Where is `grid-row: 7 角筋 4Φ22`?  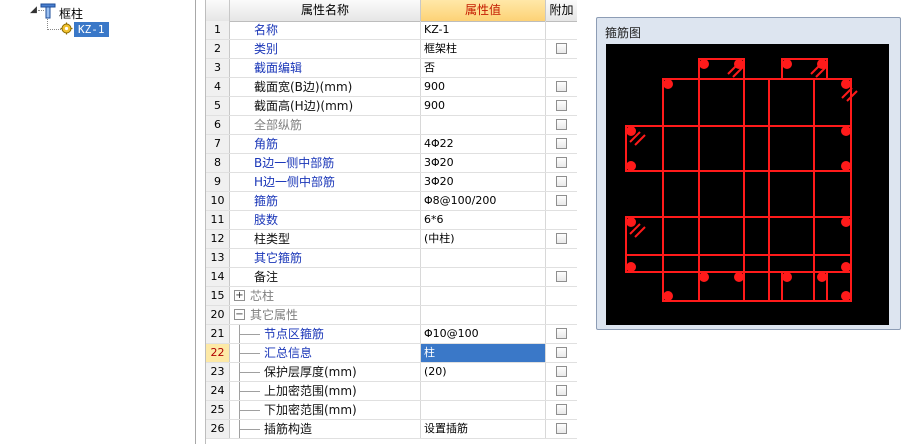 grid-row: 7 角筋 4Φ22 is located at coordinates (391, 144).